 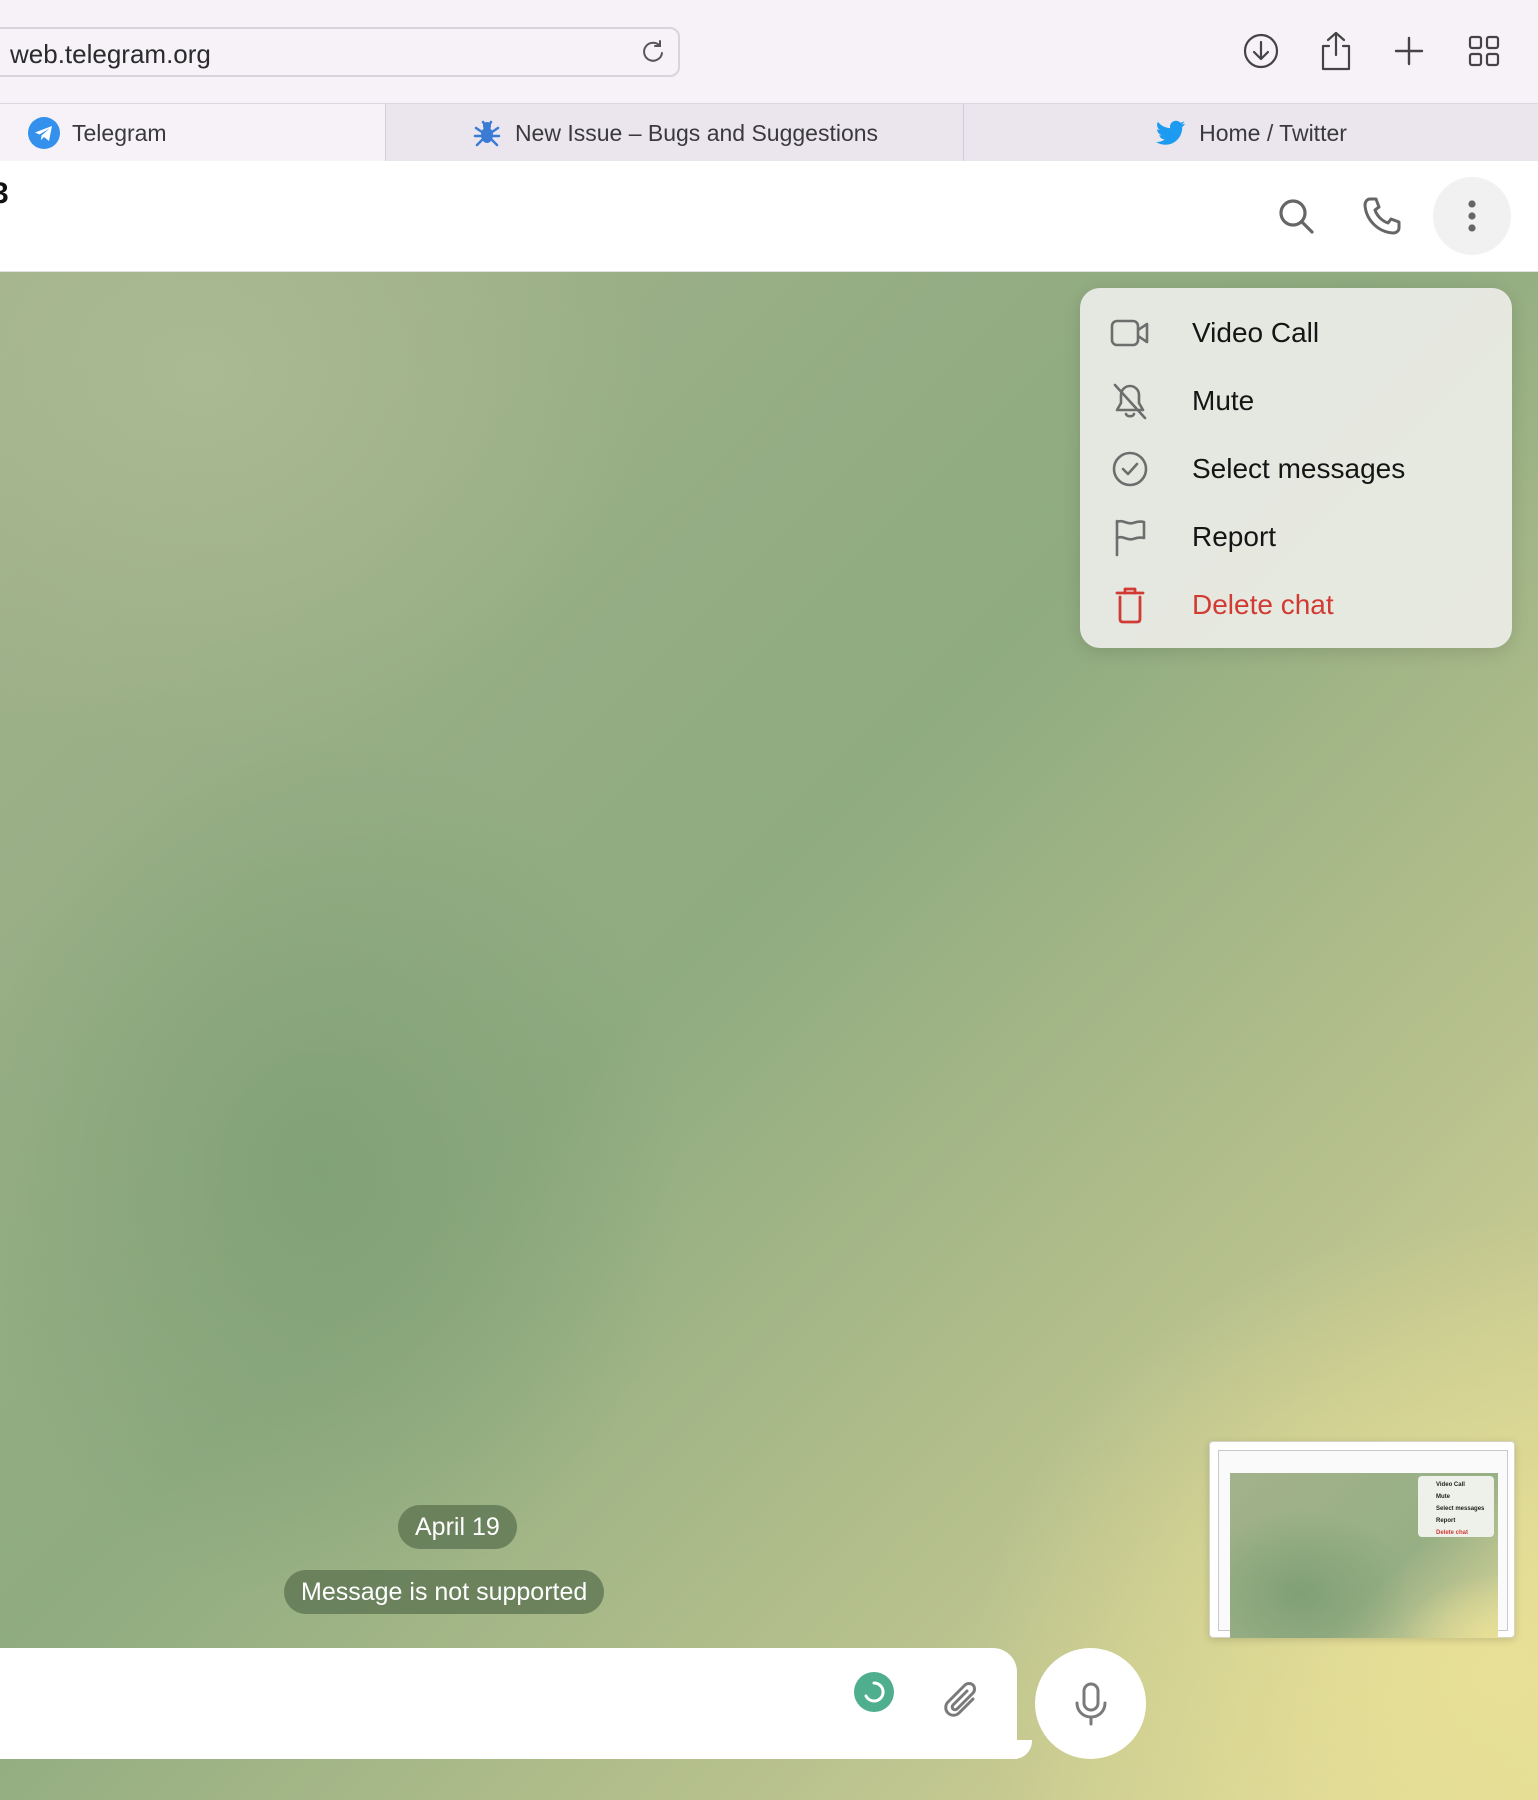 What do you see at coordinates (444, 1592) in the screenshot?
I see `service-message: Message is not supported` at bounding box center [444, 1592].